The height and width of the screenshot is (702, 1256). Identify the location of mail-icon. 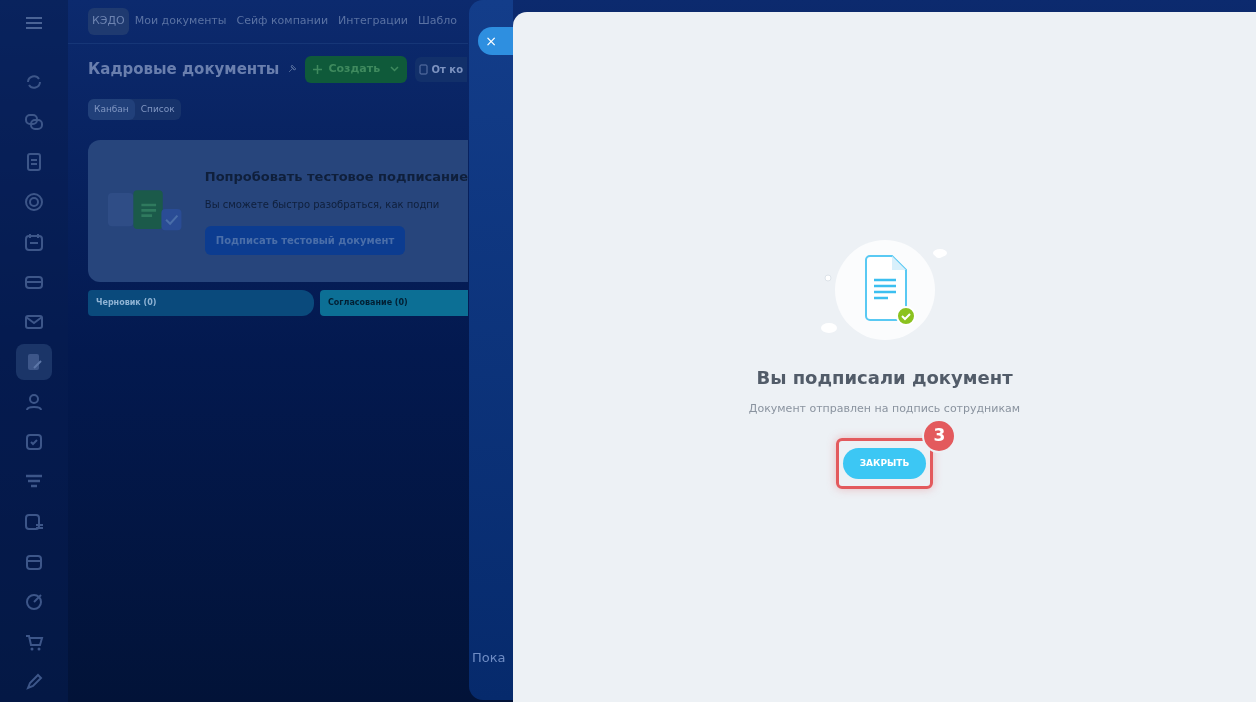
(34, 322).